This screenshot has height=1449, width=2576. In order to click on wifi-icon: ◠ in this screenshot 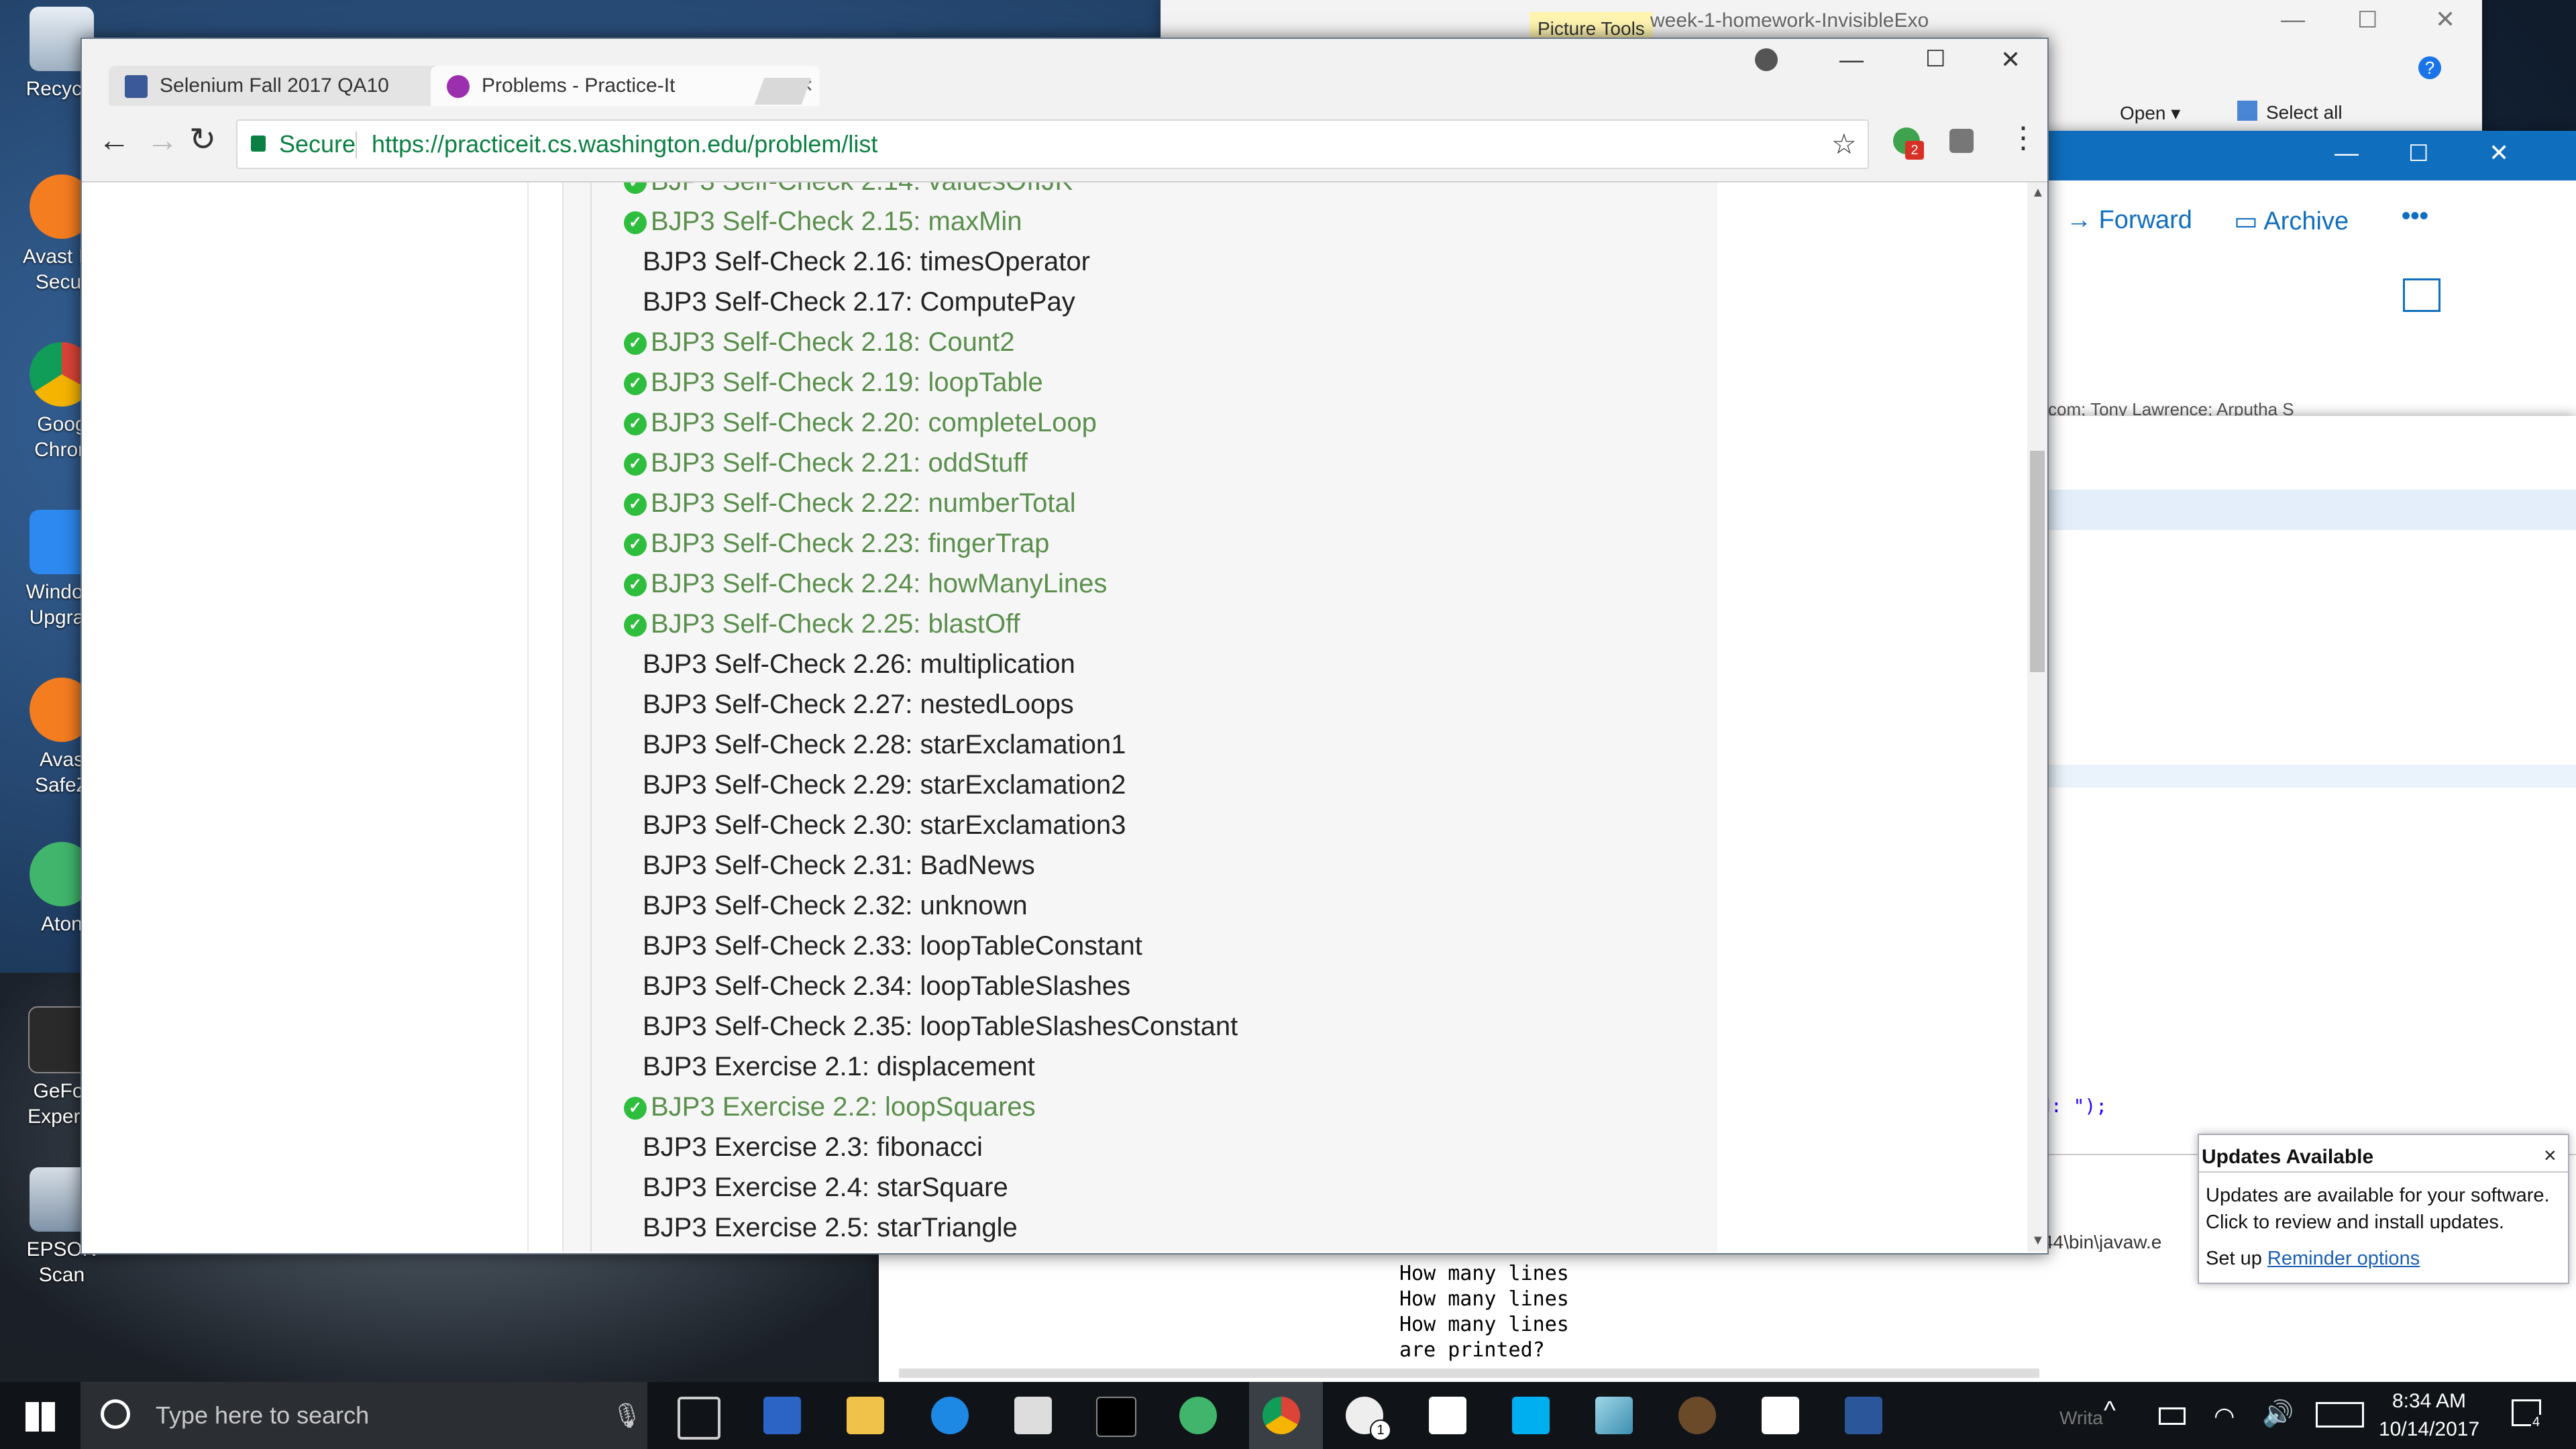, I will do `click(2224, 1416)`.